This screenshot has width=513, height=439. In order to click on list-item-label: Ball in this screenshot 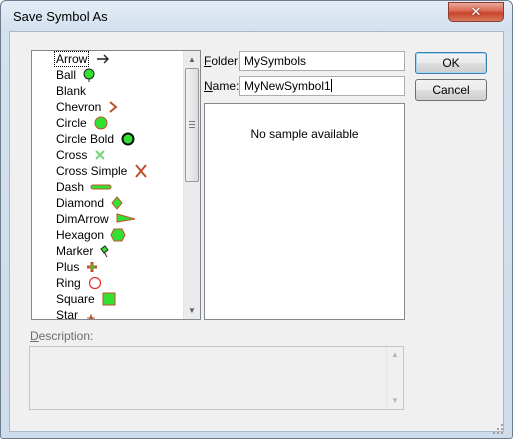, I will do `click(66, 75)`.